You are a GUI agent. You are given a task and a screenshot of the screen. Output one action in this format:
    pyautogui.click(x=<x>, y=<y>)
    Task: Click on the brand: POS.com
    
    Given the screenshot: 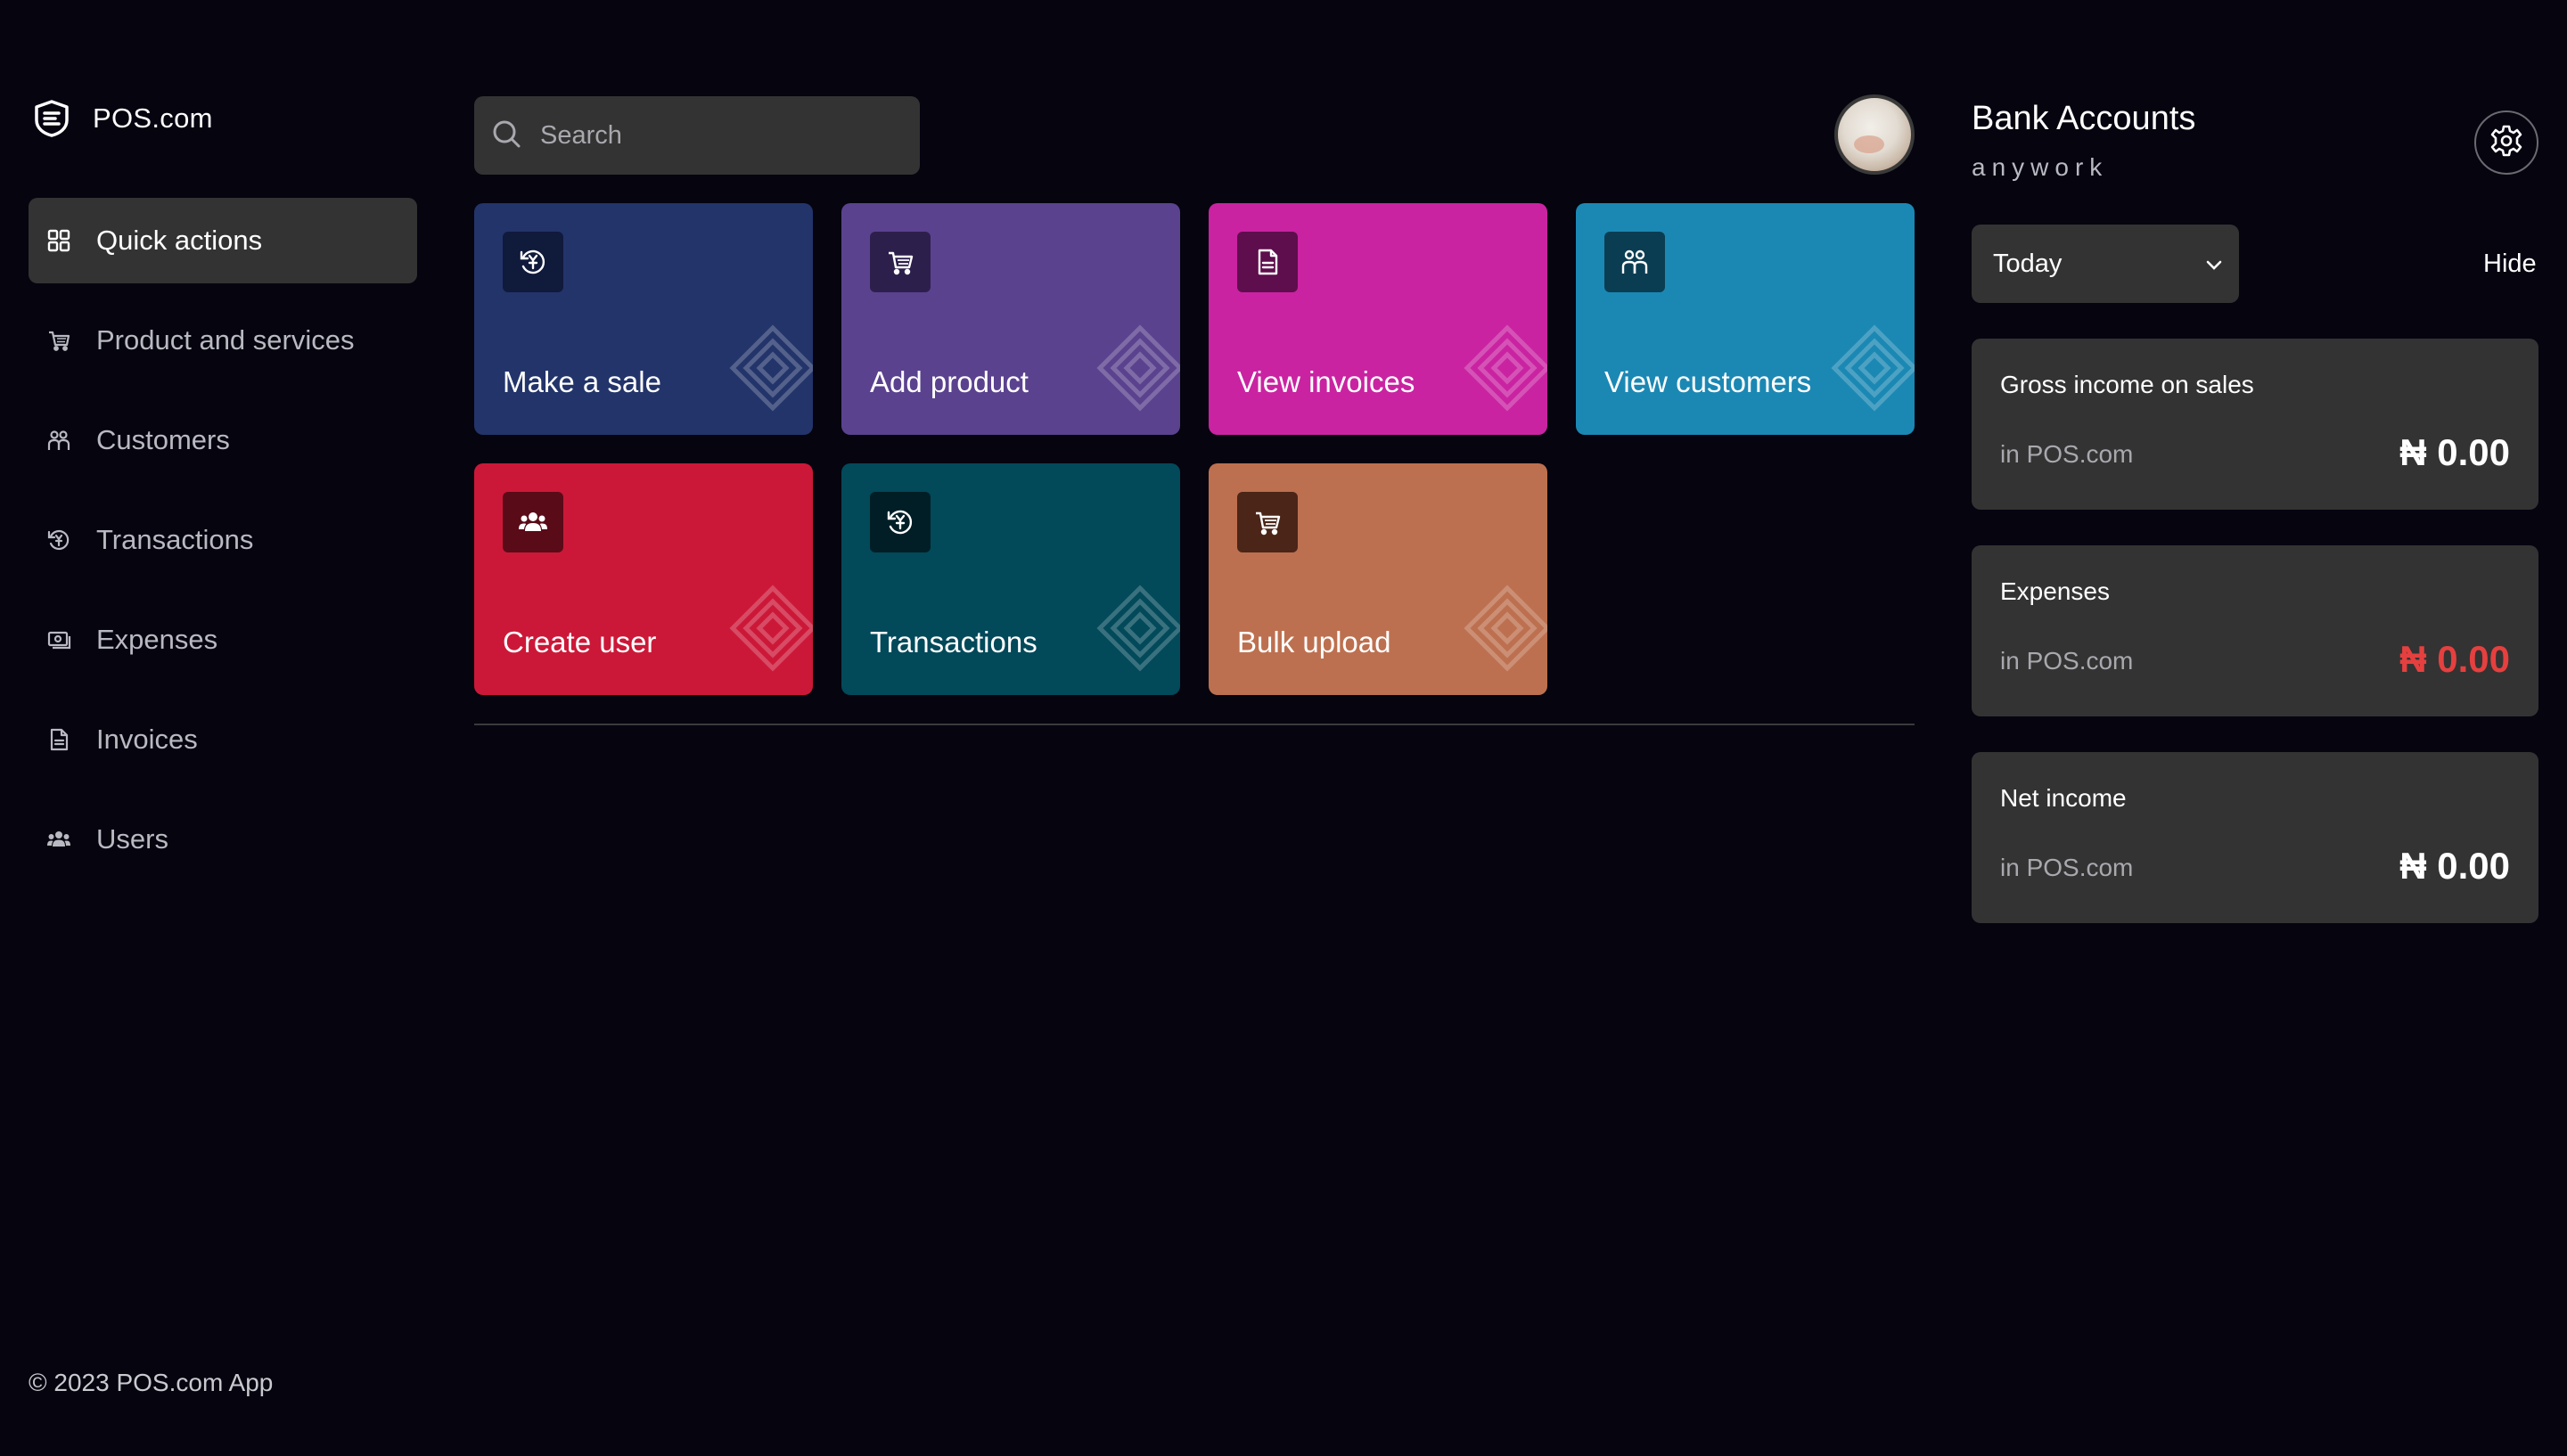 What is the action you would take?
    pyautogui.click(x=122, y=118)
    